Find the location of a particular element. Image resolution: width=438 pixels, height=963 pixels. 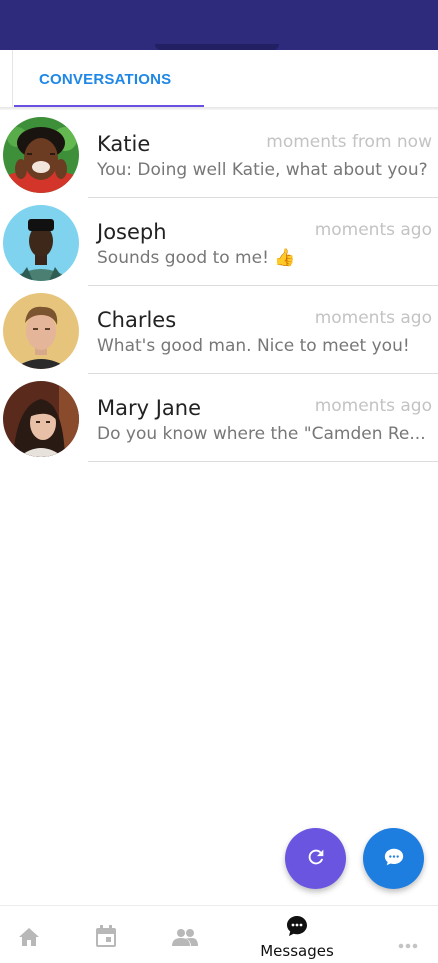

tab-conversations-label: CONVERSATIONS is located at coordinates (105, 79).